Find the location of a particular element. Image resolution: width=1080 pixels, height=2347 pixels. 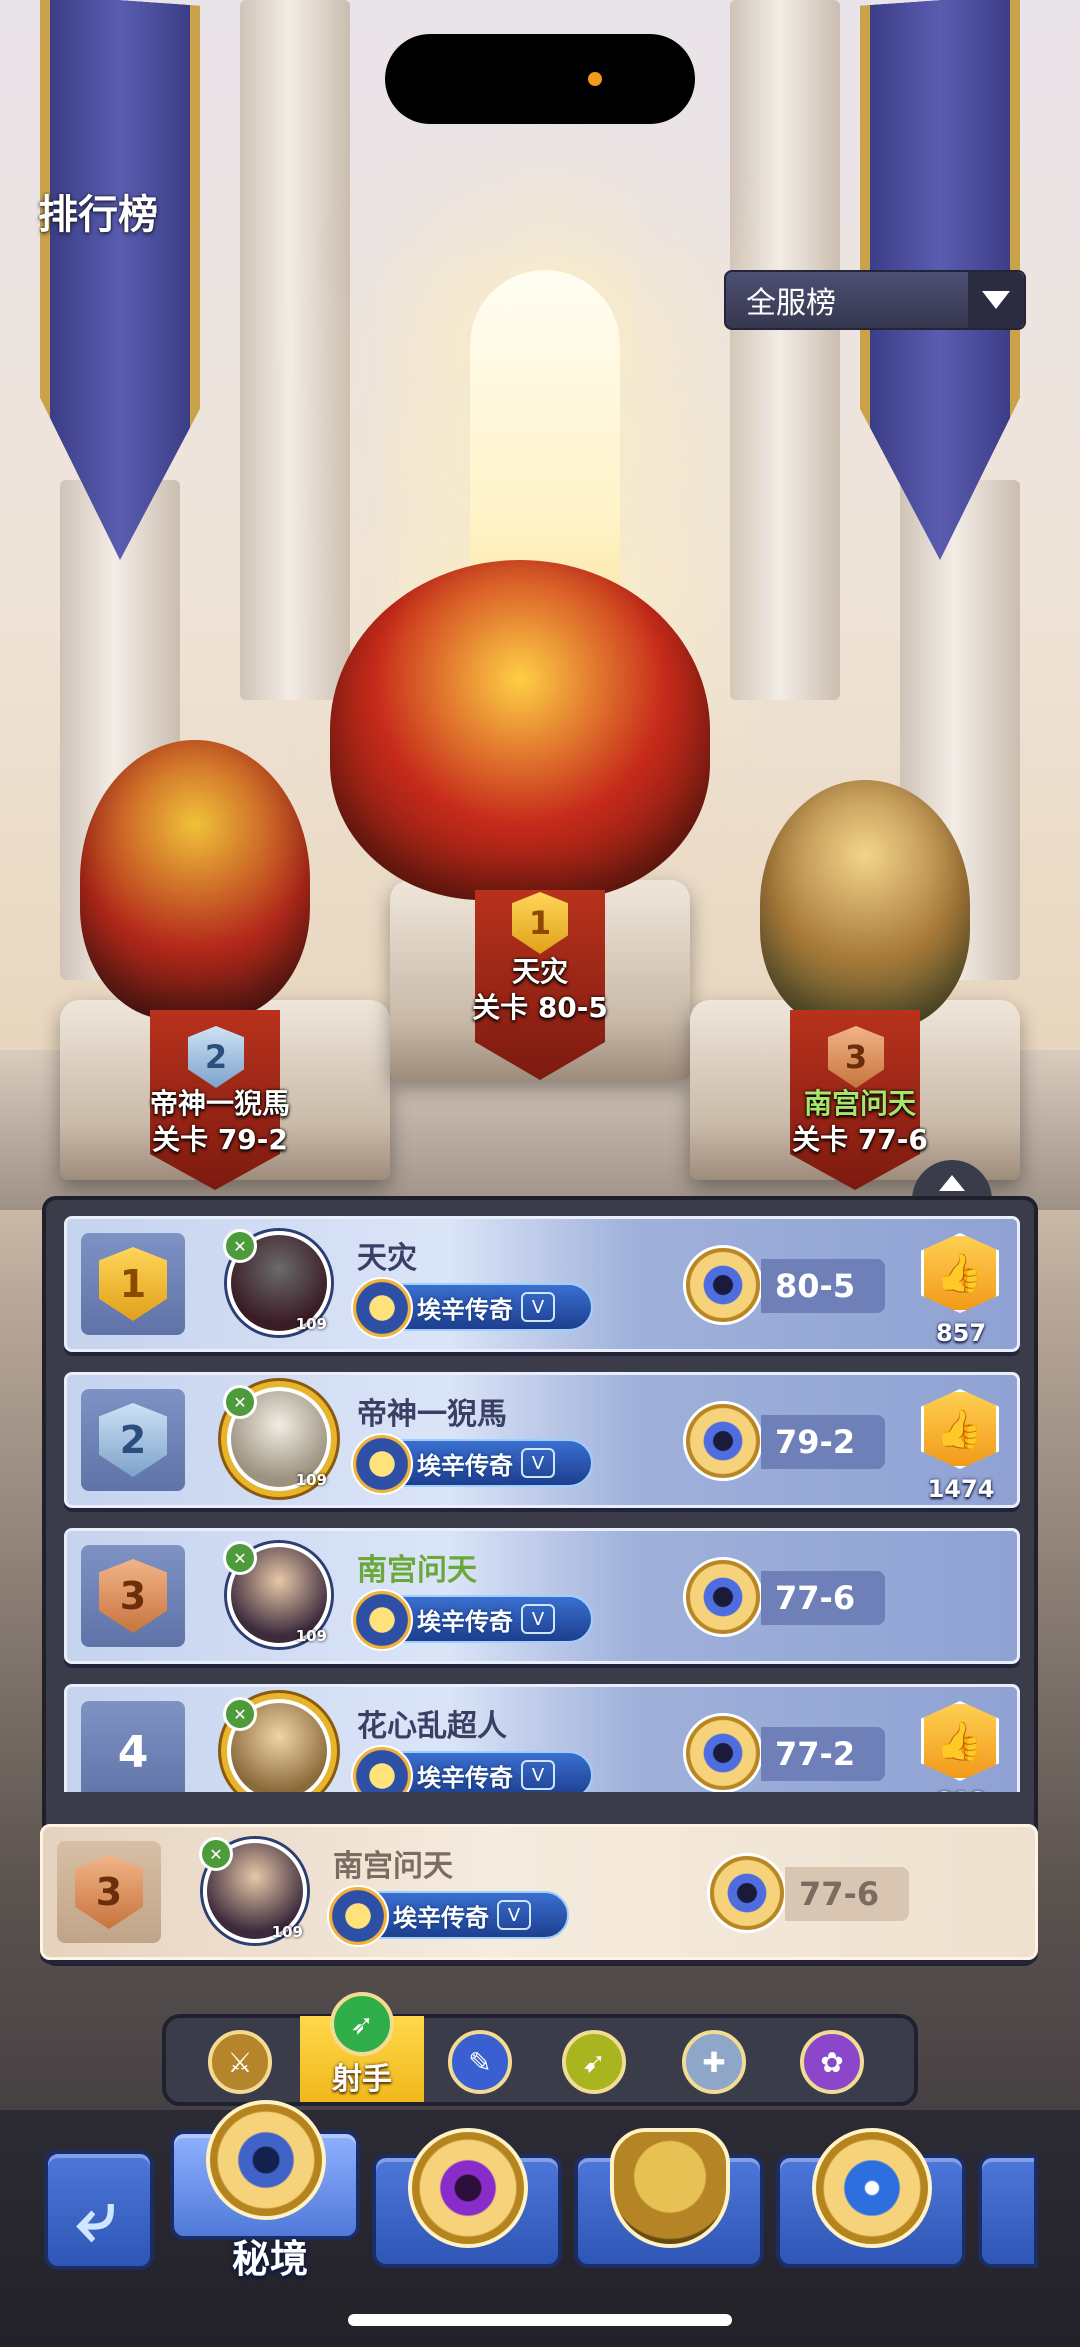

table-row: 4 ✕ 花心乱超人 埃辛传奇 V 77-2 👍 818 is located at coordinates (542, 1738).